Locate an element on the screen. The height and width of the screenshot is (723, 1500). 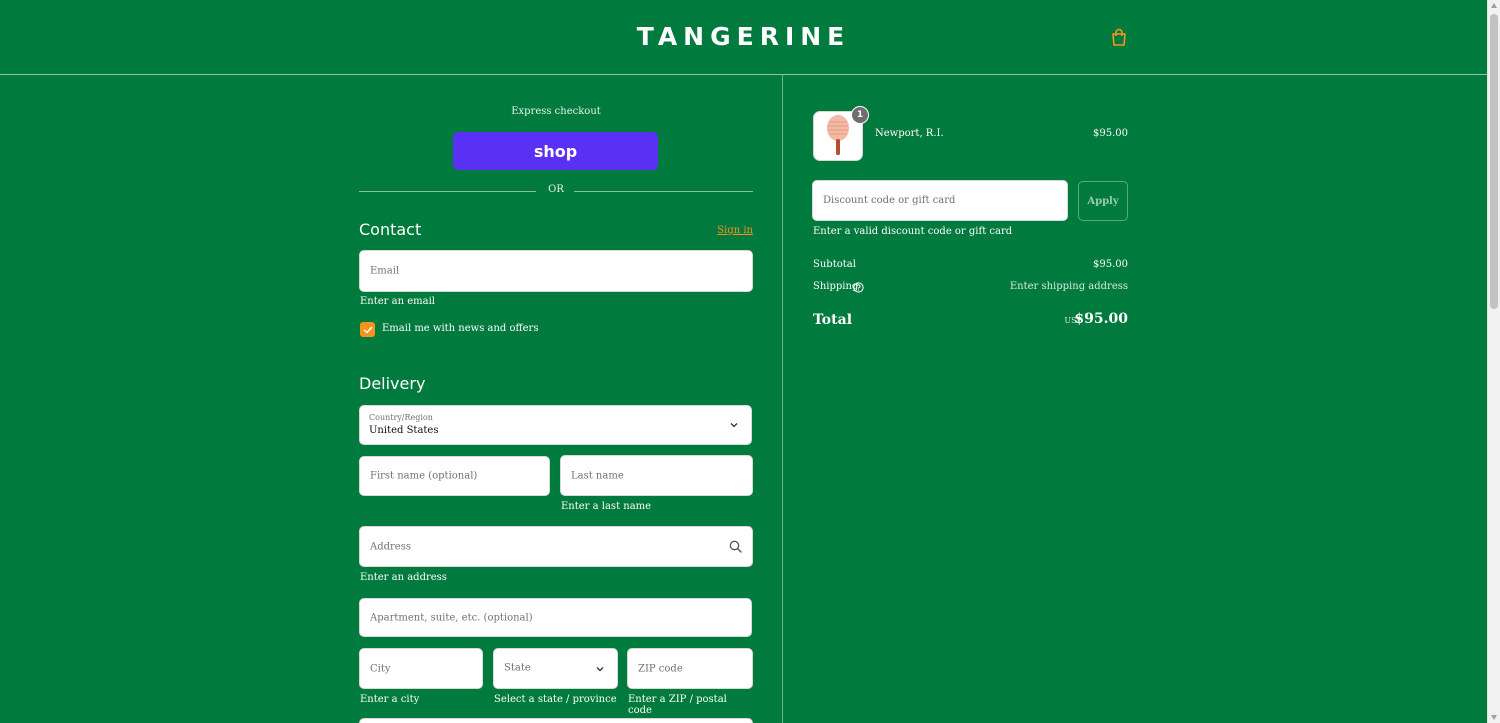
contact-title: Contact is located at coordinates (390, 229).